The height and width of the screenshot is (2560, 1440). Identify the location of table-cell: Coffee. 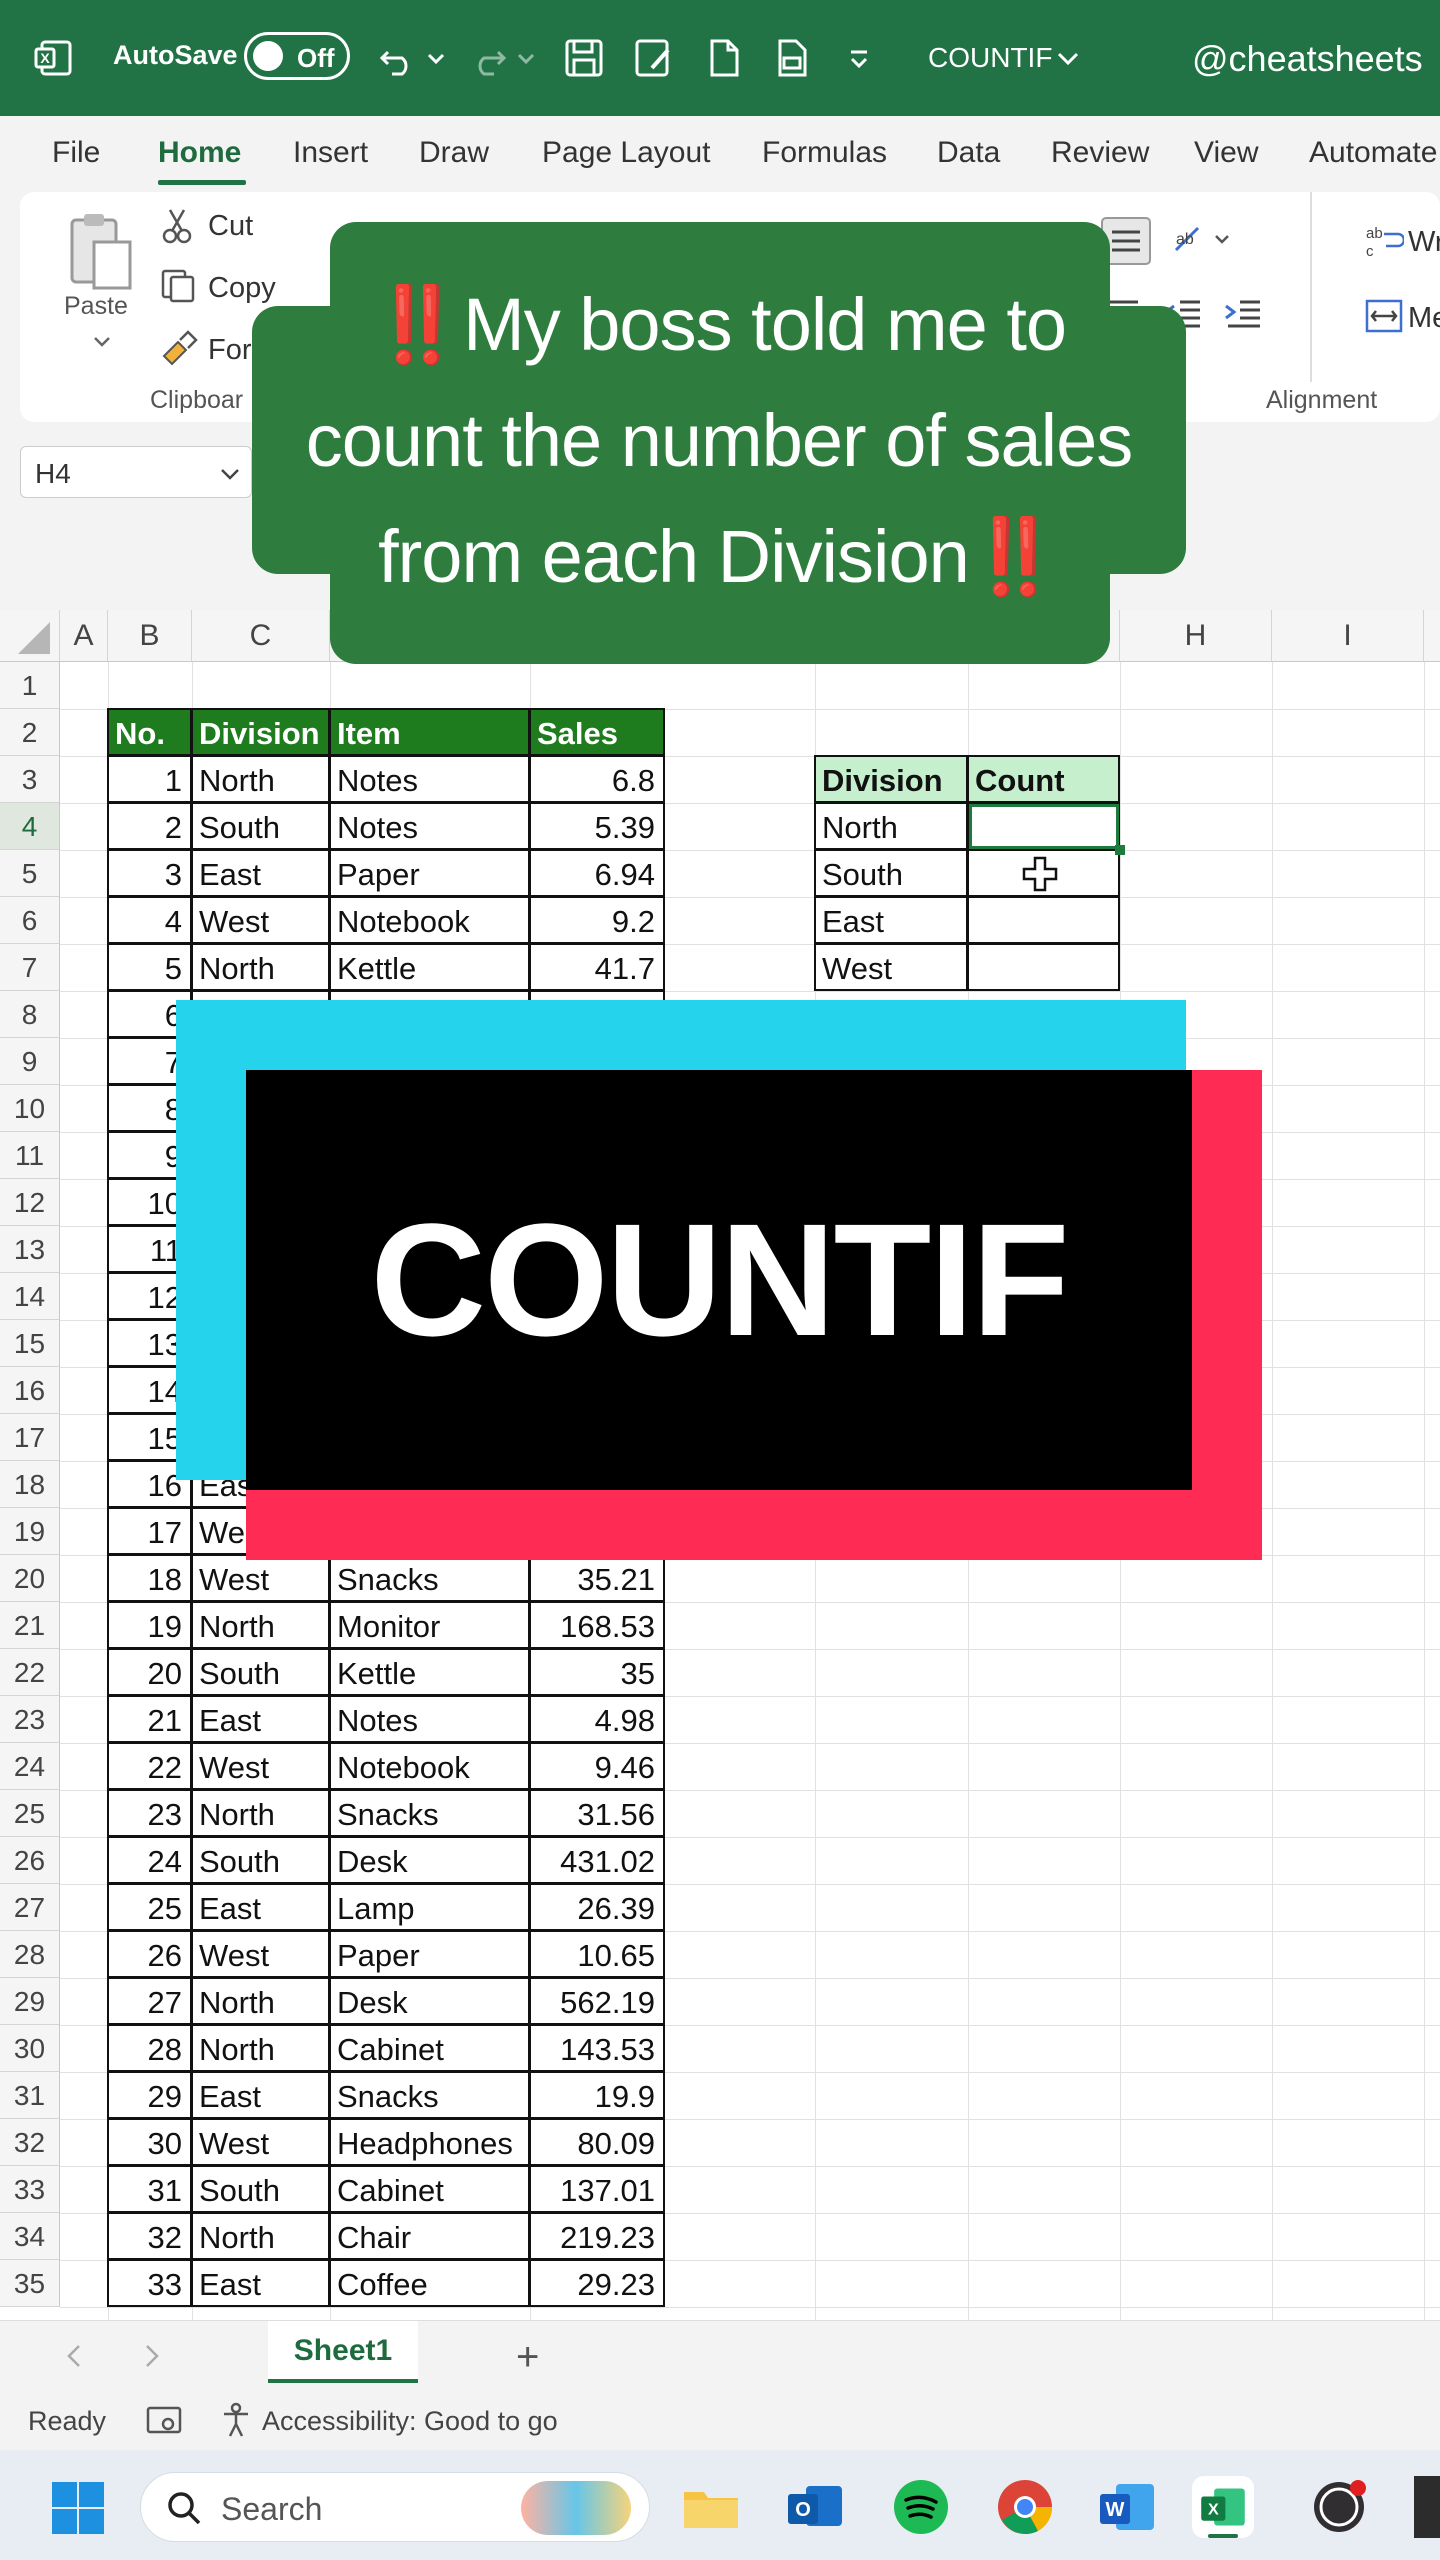
(429, 2283).